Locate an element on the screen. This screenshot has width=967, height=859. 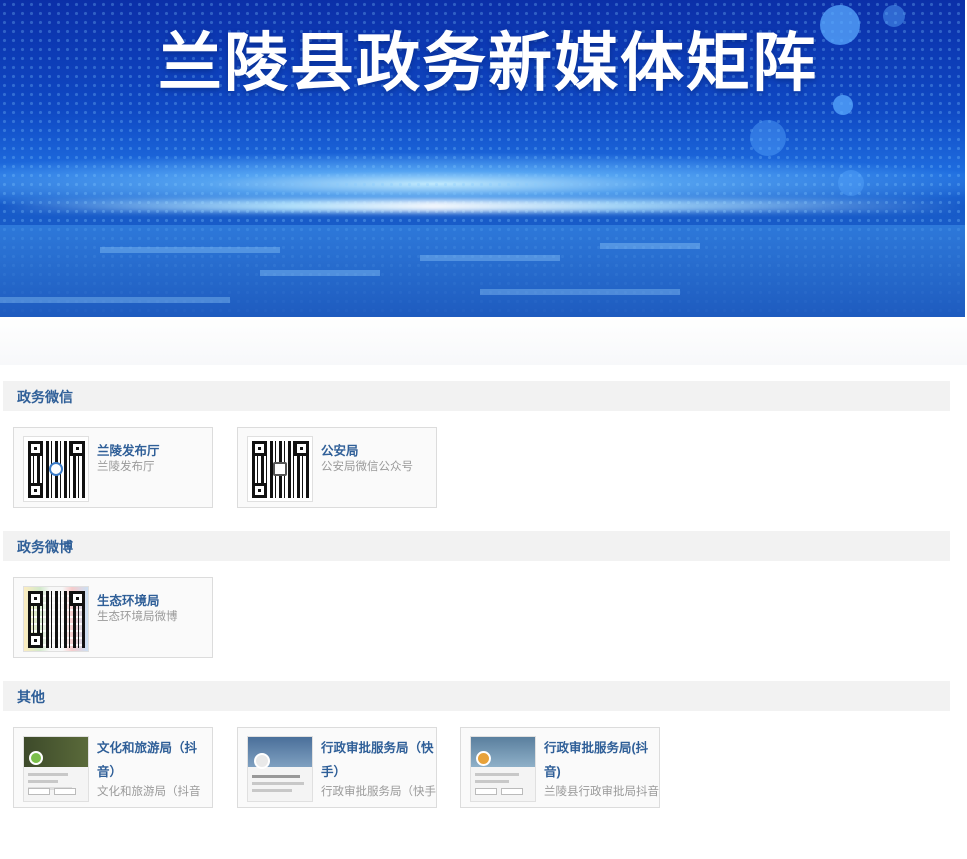
account-desc: 兰陵县行政审批局抖音 is located at coordinates (601, 792).